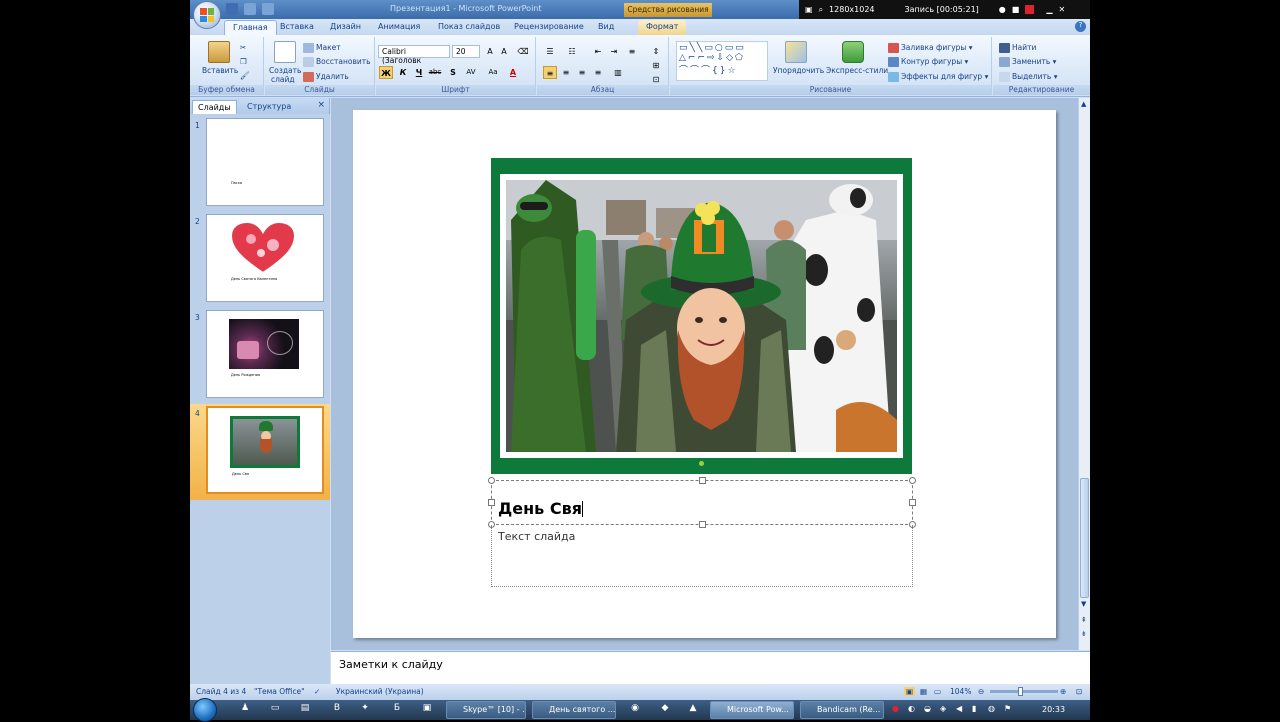  What do you see at coordinates (337, 62) in the screenshot?
I see `reset-button: Восстановить` at bounding box center [337, 62].